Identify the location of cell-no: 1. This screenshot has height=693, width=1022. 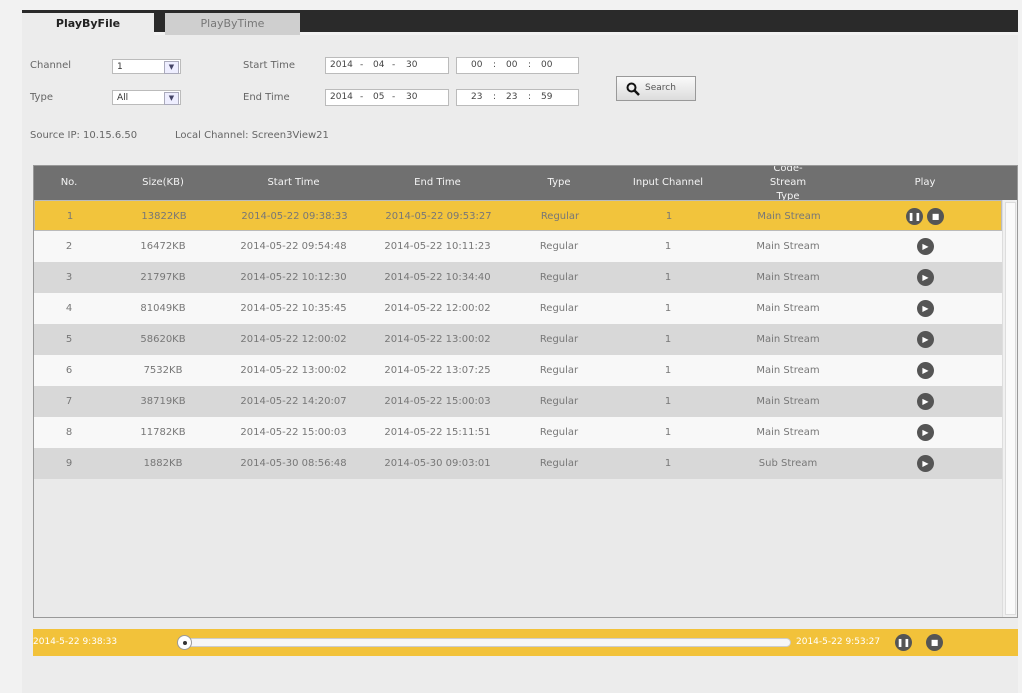
(70, 216).